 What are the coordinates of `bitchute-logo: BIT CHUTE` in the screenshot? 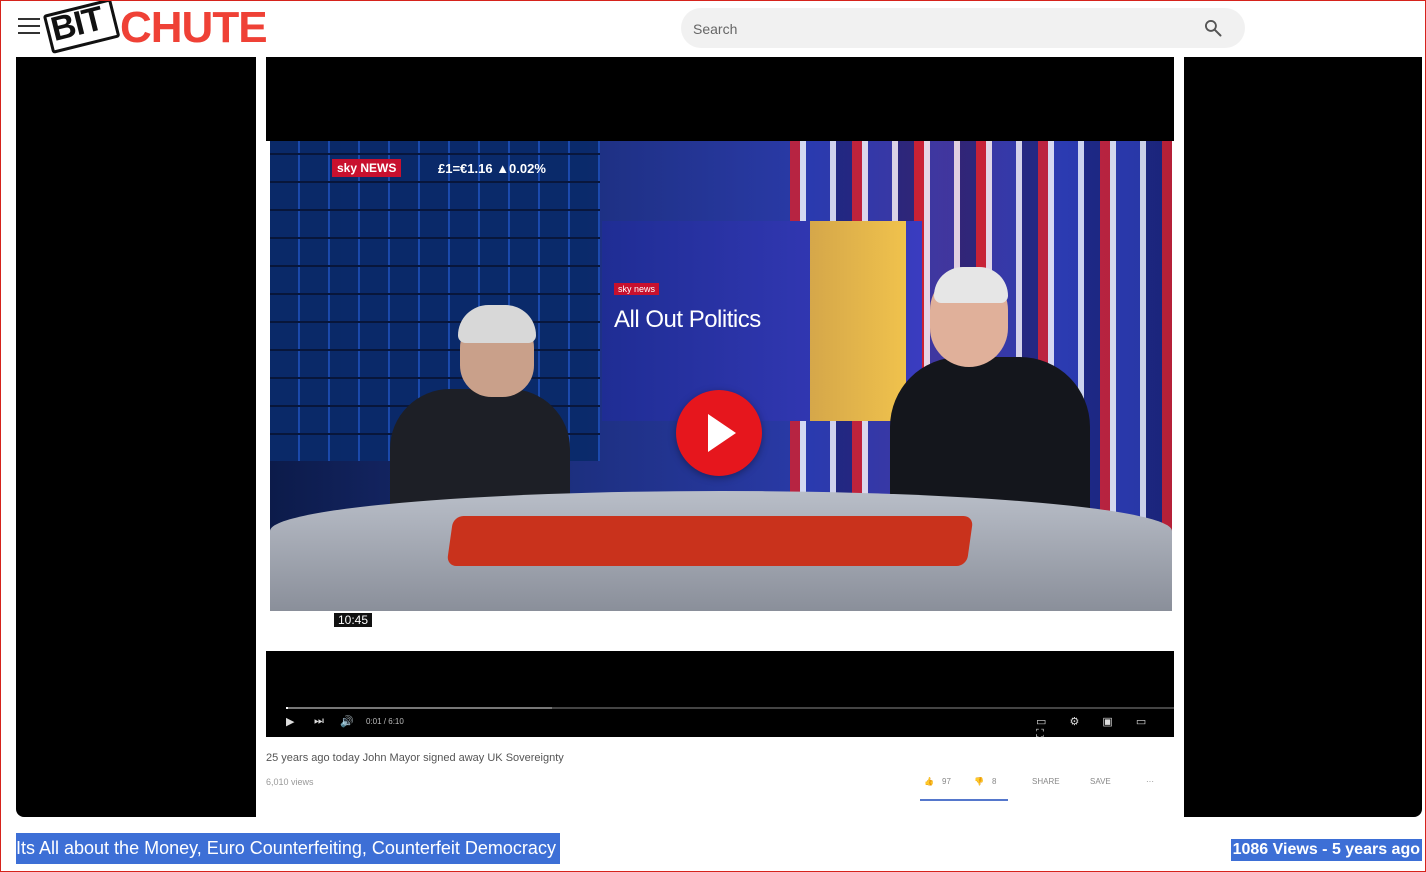 It's located at (166, 27).